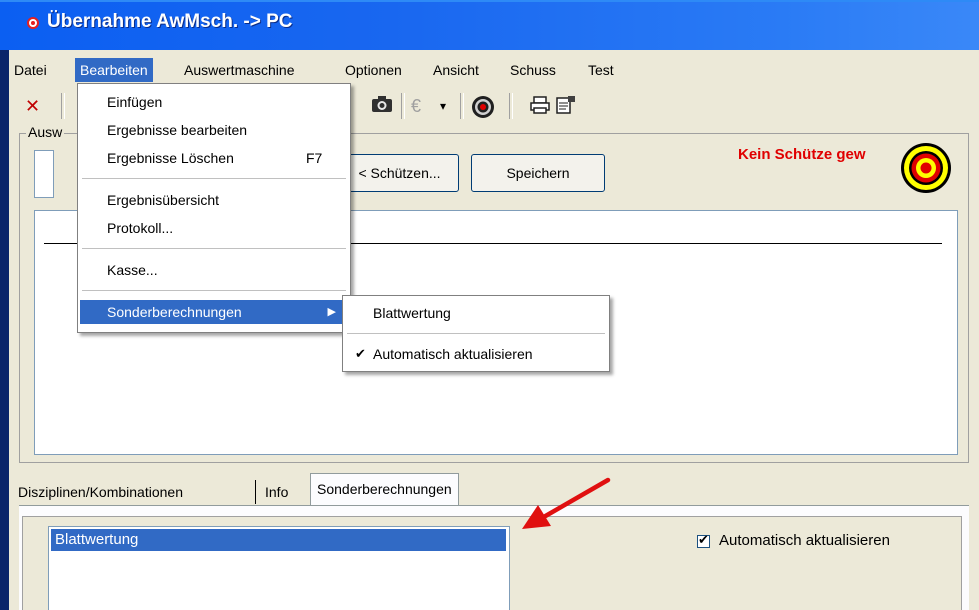  I want to click on speichern-button: Speichern, so click(538, 173).